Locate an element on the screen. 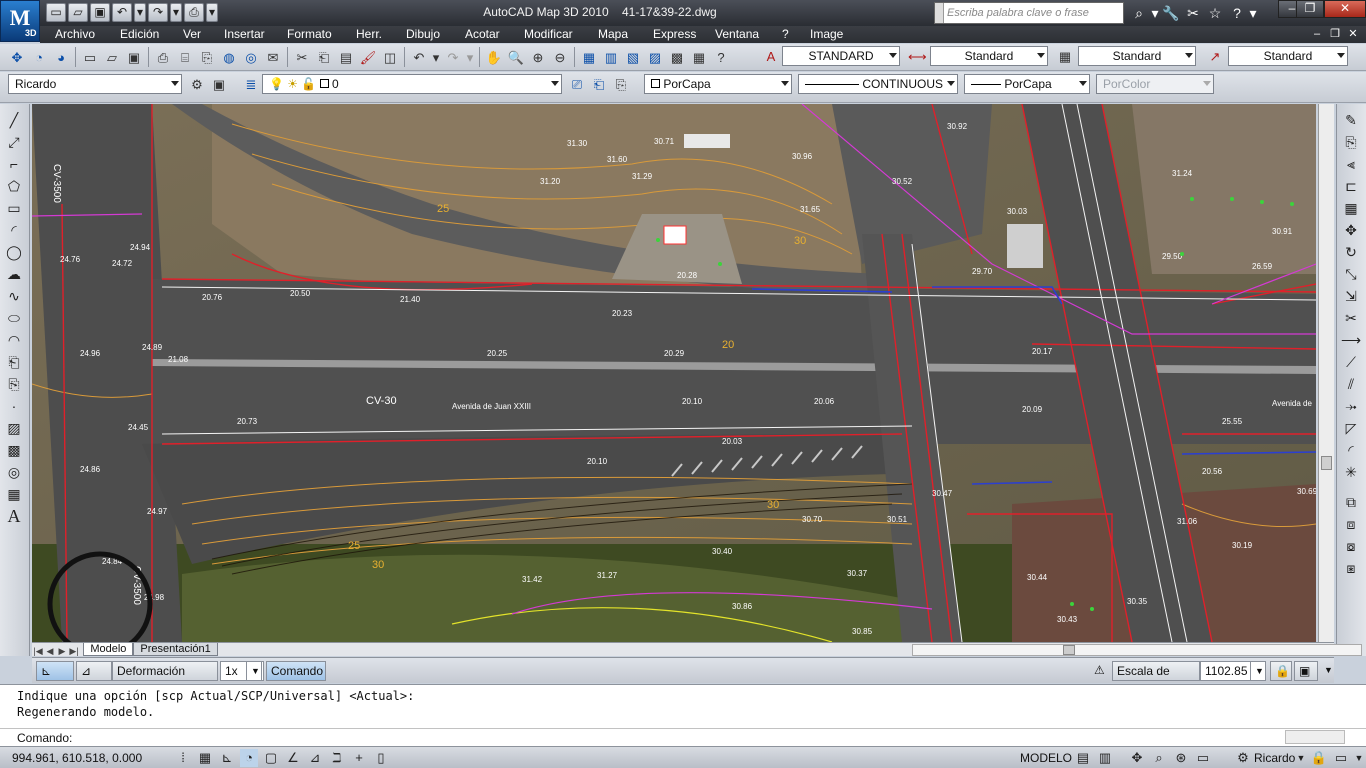 The height and width of the screenshot is (768, 1366). menu-mapa: Mapa is located at coordinates (613, 34).